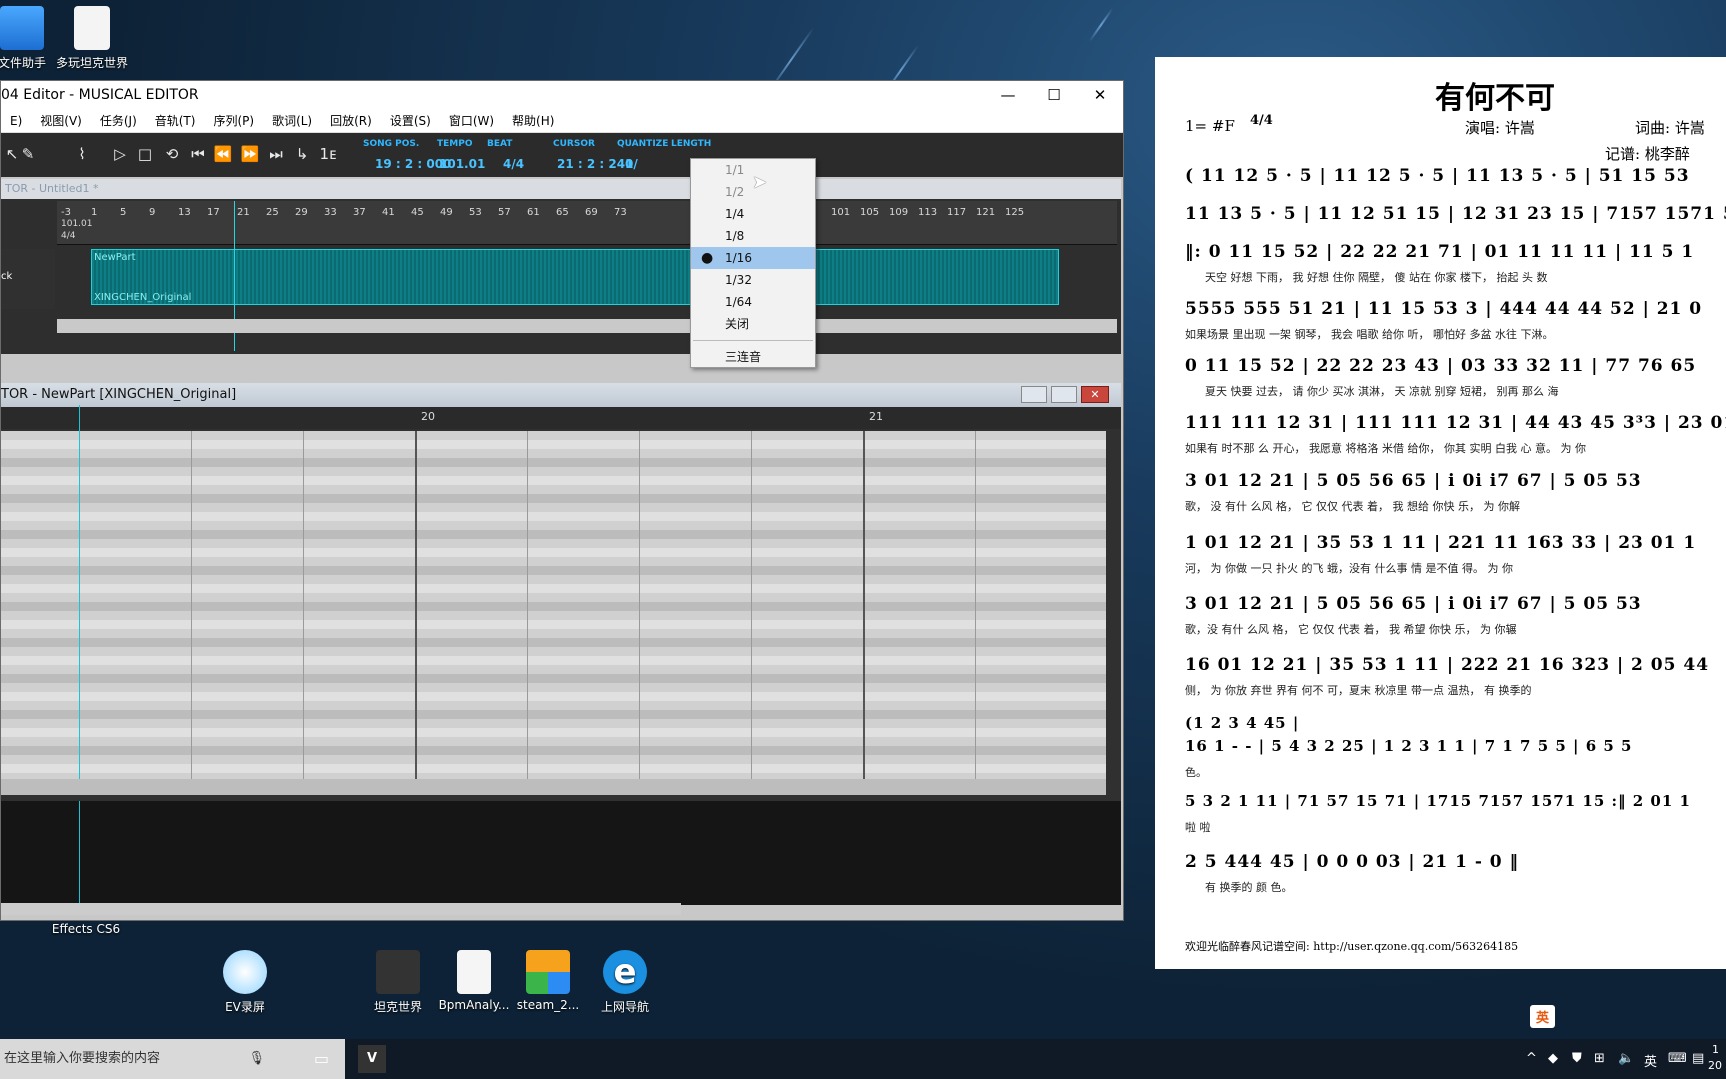 This screenshot has height=1079, width=1726. I want to click on quantize-option-1-4: 1/4, so click(753, 214).